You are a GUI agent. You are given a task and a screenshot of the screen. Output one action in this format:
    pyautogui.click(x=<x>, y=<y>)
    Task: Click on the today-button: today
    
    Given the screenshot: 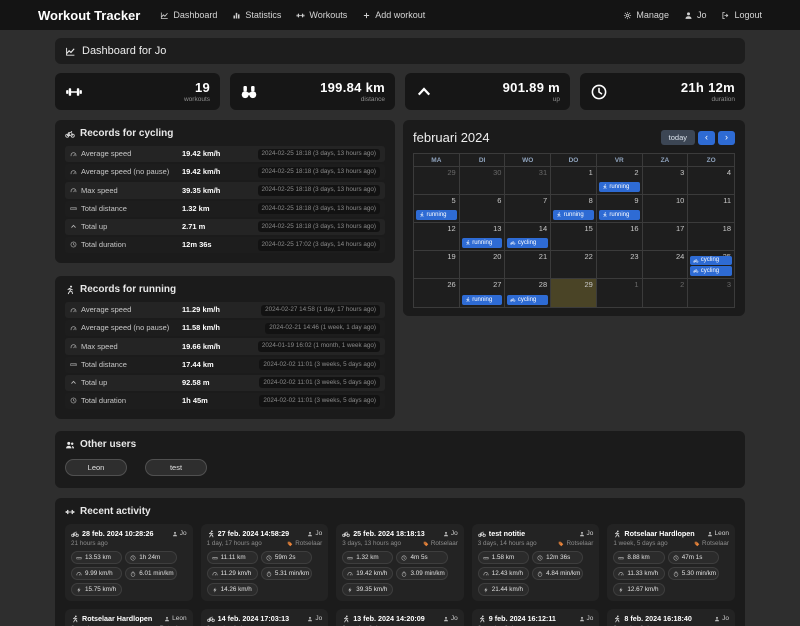 What is the action you would take?
    pyautogui.click(x=677, y=137)
    